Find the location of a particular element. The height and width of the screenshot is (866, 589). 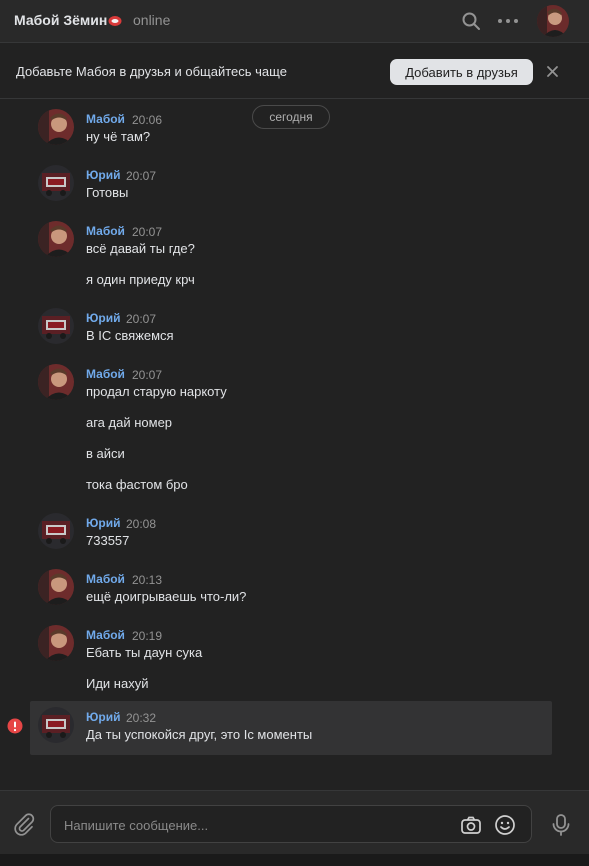

more-icon is located at coordinates (508, 21).